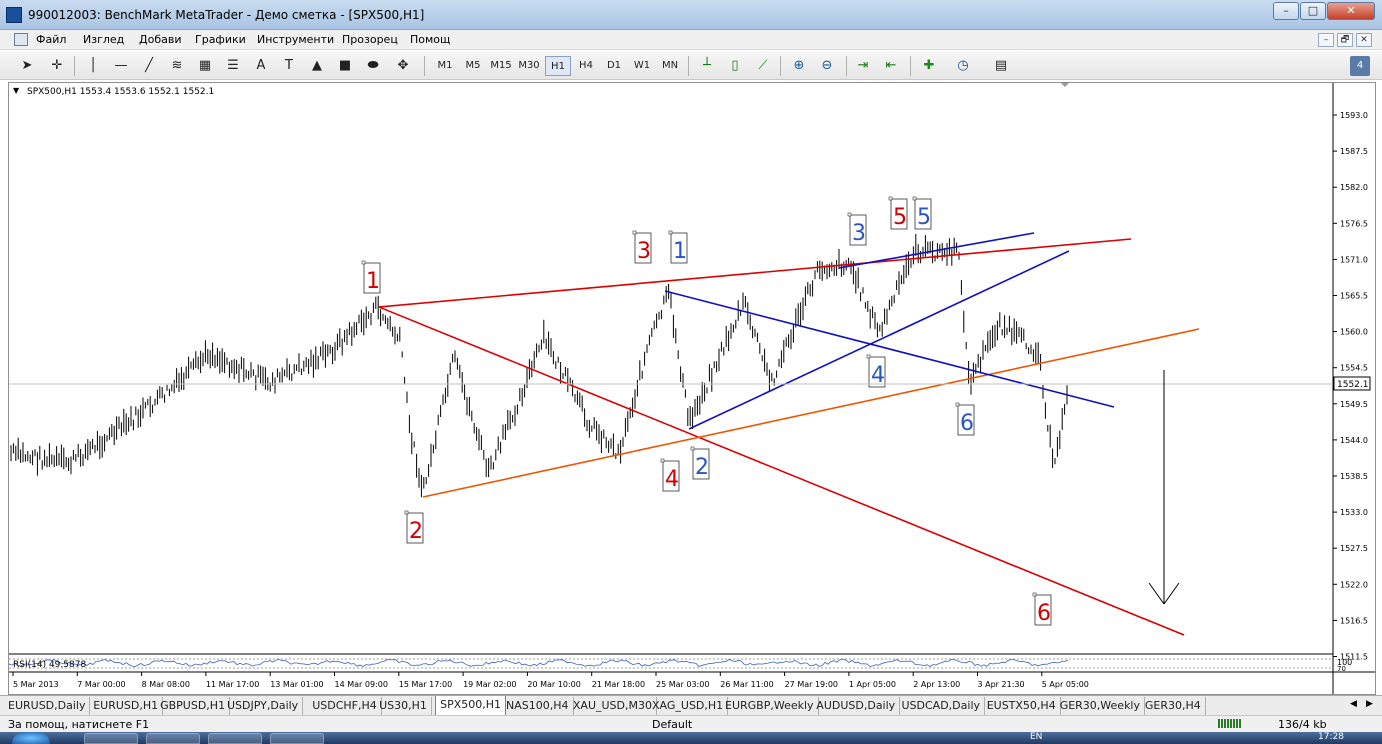  Describe the element at coordinates (1354, 548) in the screenshot. I see `price-tick-label: 1527.5` at that location.